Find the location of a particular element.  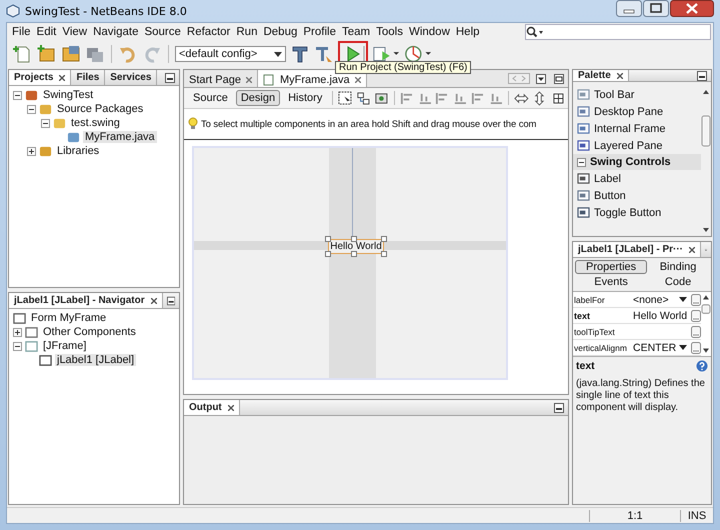

palette-item: Toggle Button is located at coordinates (628, 212).